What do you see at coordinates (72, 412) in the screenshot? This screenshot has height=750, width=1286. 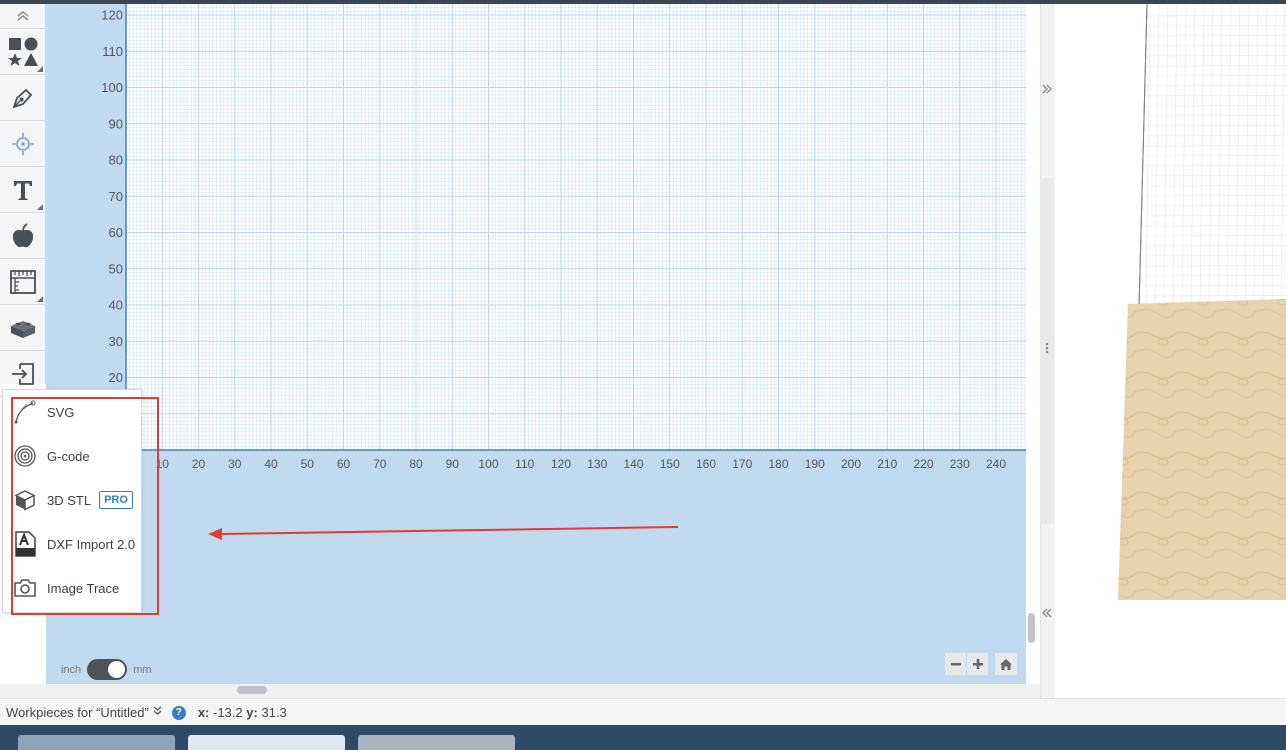 I see `import-menu-item-svg: SVG` at bounding box center [72, 412].